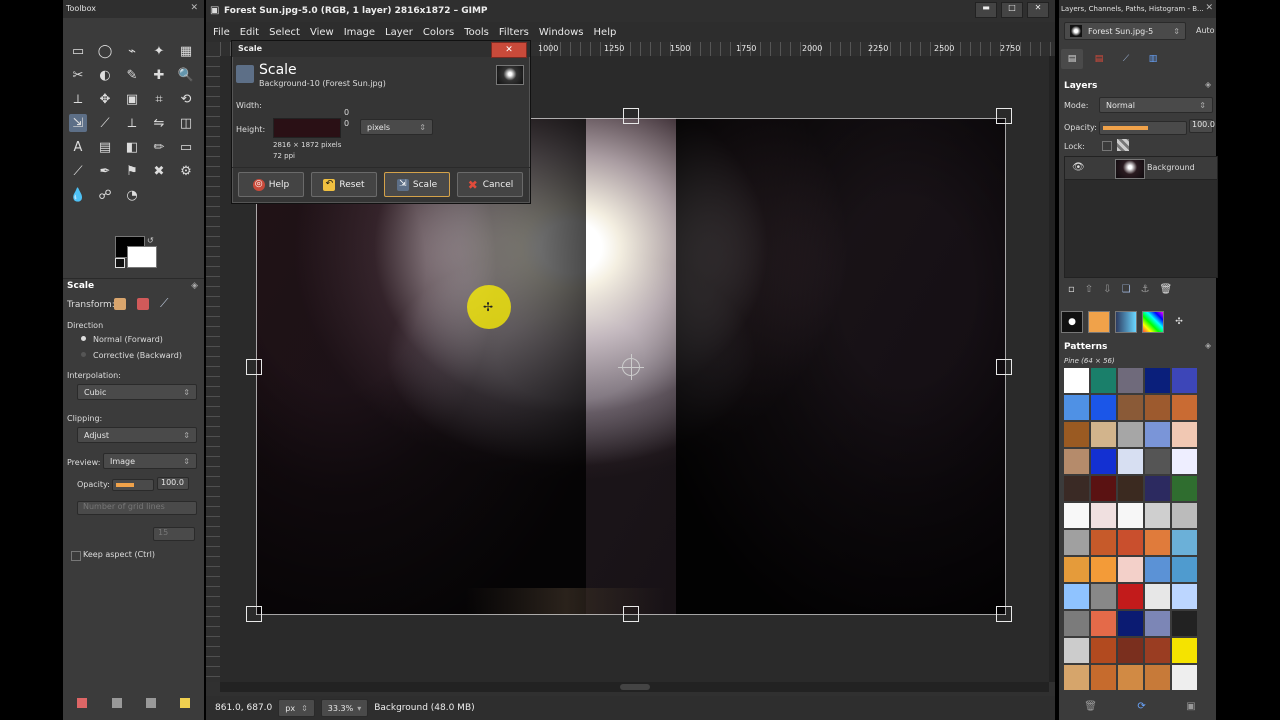 This screenshot has width=1280, height=720. Describe the element at coordinates (1072, 59) in the screenshot. I see `layers-tab-icon: ▤` at that location.